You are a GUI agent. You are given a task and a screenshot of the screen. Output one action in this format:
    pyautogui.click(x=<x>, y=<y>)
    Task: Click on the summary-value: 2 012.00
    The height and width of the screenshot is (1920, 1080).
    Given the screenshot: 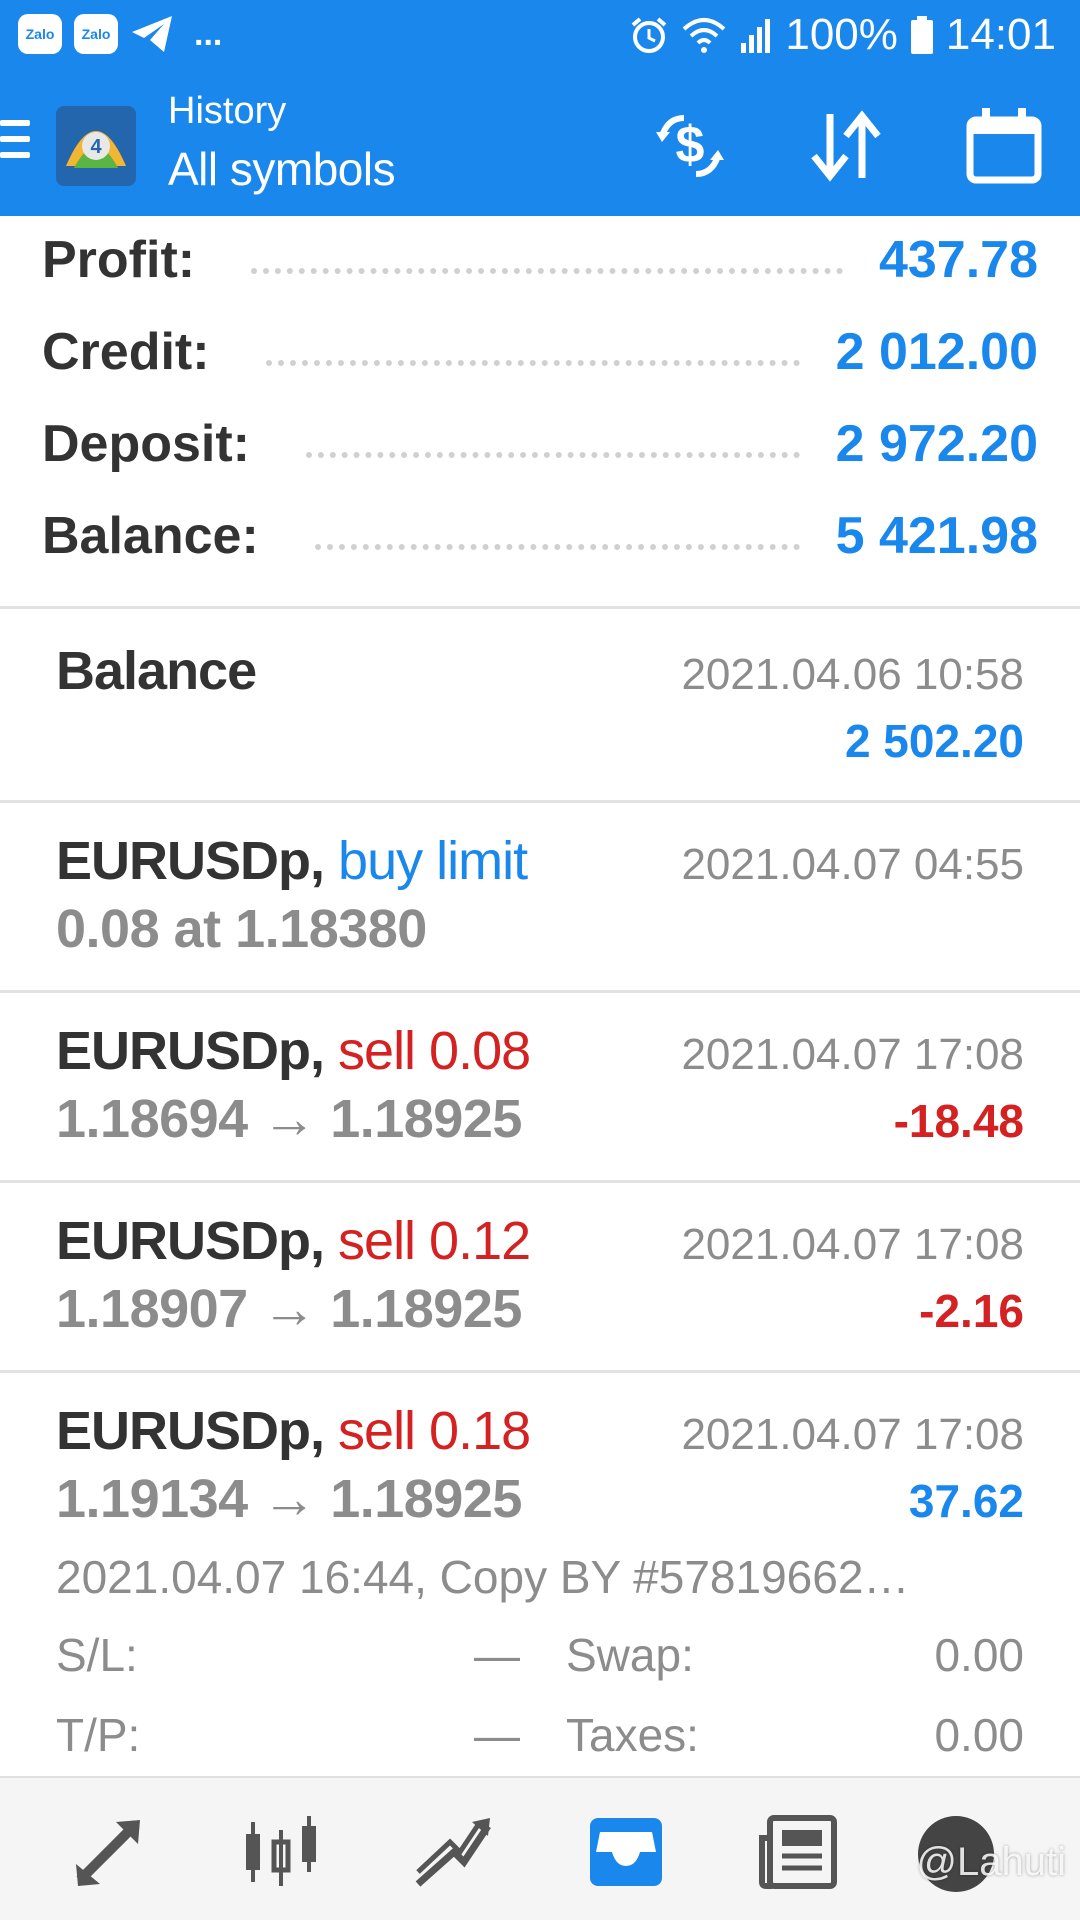 What is the action you would take?
    pyautogui.click(x=936, y=352)
    